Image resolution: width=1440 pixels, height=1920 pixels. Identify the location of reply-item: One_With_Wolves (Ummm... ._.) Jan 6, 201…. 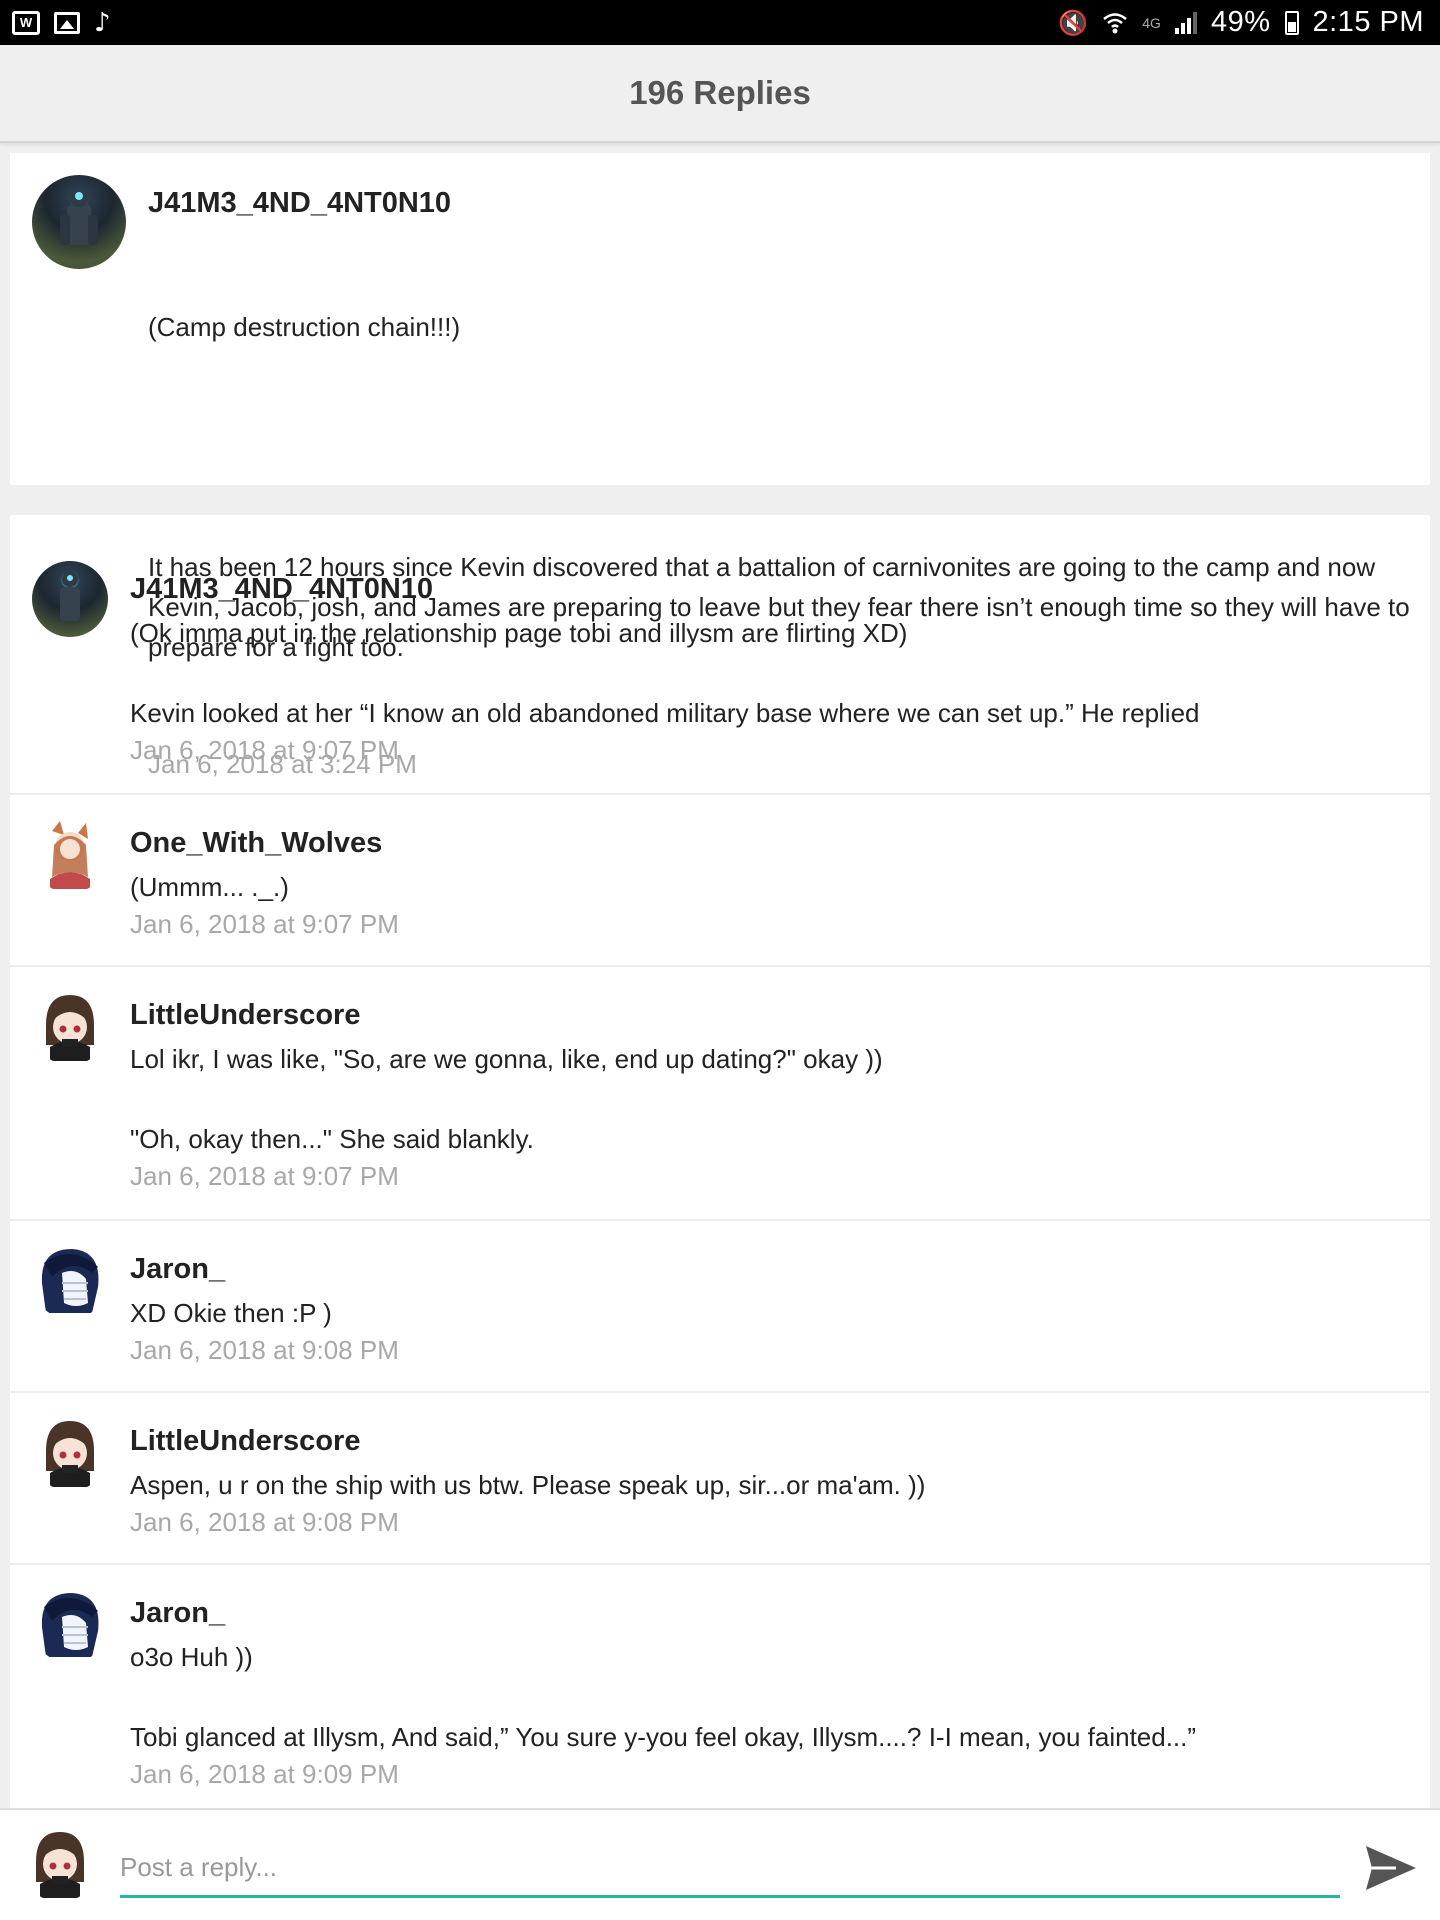
(720, 881).